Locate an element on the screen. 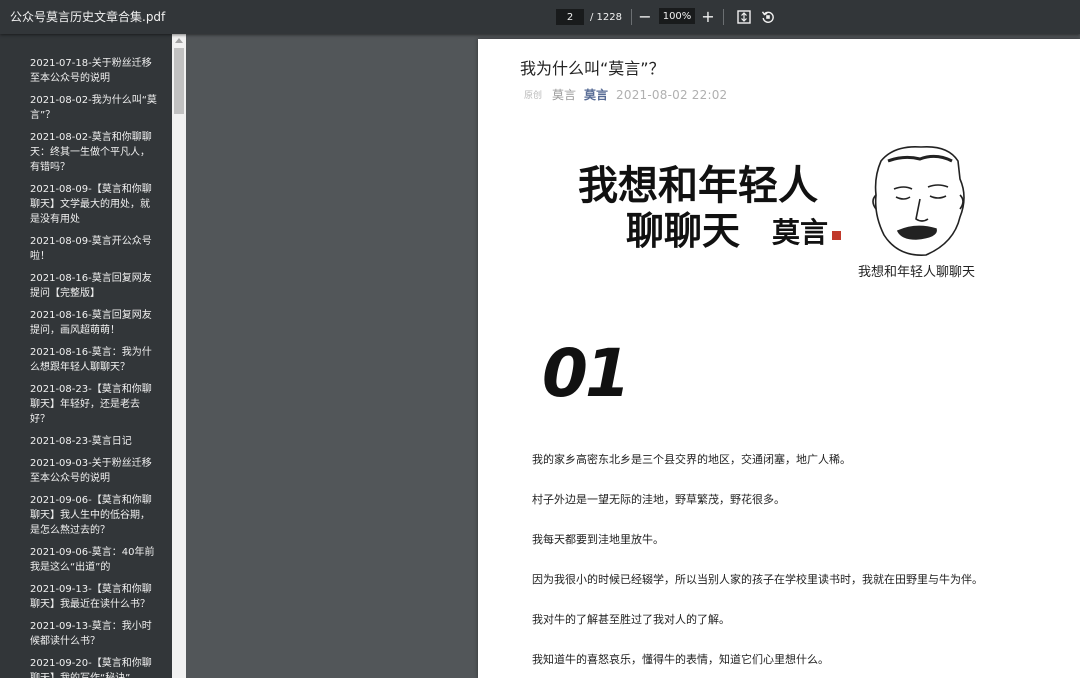 The width and height of the screenshot is (1080, 678). outline-item: 2021-09-06-【莫言和你聊聊天】我人生中的低谷期，是怎么熬过去的？ is located at coordinates (94, 519).